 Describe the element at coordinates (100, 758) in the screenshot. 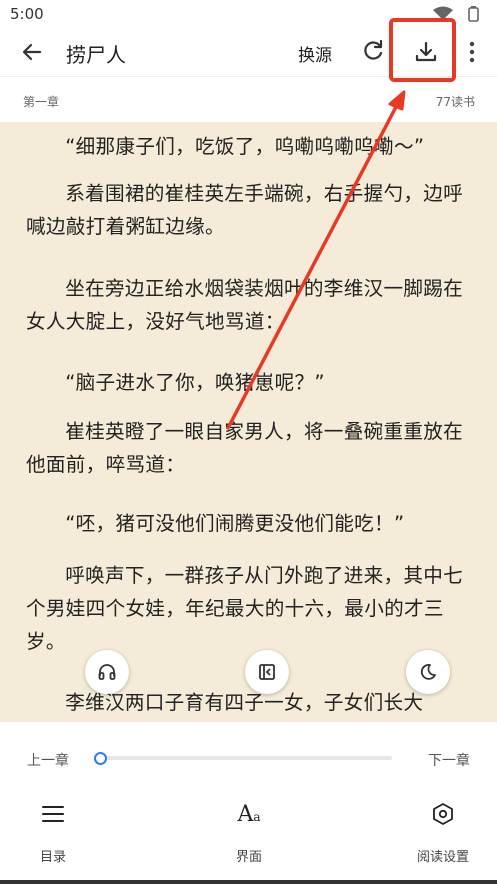

I see `progress-slider-thumb` at that location.